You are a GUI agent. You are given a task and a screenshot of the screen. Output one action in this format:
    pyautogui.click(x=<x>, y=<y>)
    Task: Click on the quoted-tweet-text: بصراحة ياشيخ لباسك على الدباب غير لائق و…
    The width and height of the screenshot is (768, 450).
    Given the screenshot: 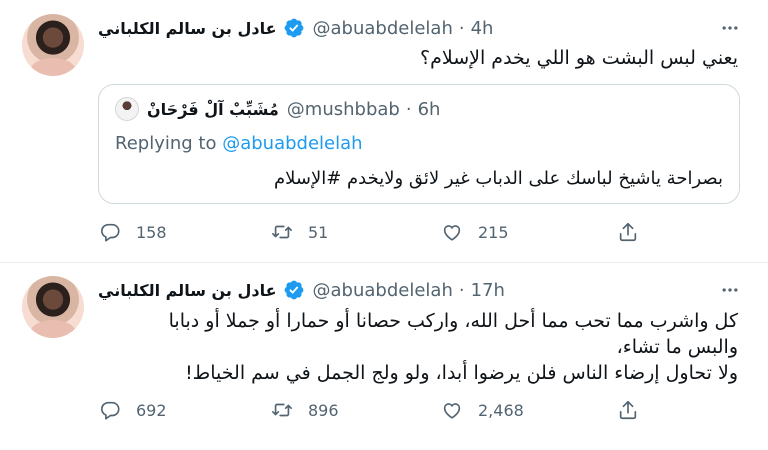 What is the action you would take?
    pyautogui.click(x=498, y=178)
    